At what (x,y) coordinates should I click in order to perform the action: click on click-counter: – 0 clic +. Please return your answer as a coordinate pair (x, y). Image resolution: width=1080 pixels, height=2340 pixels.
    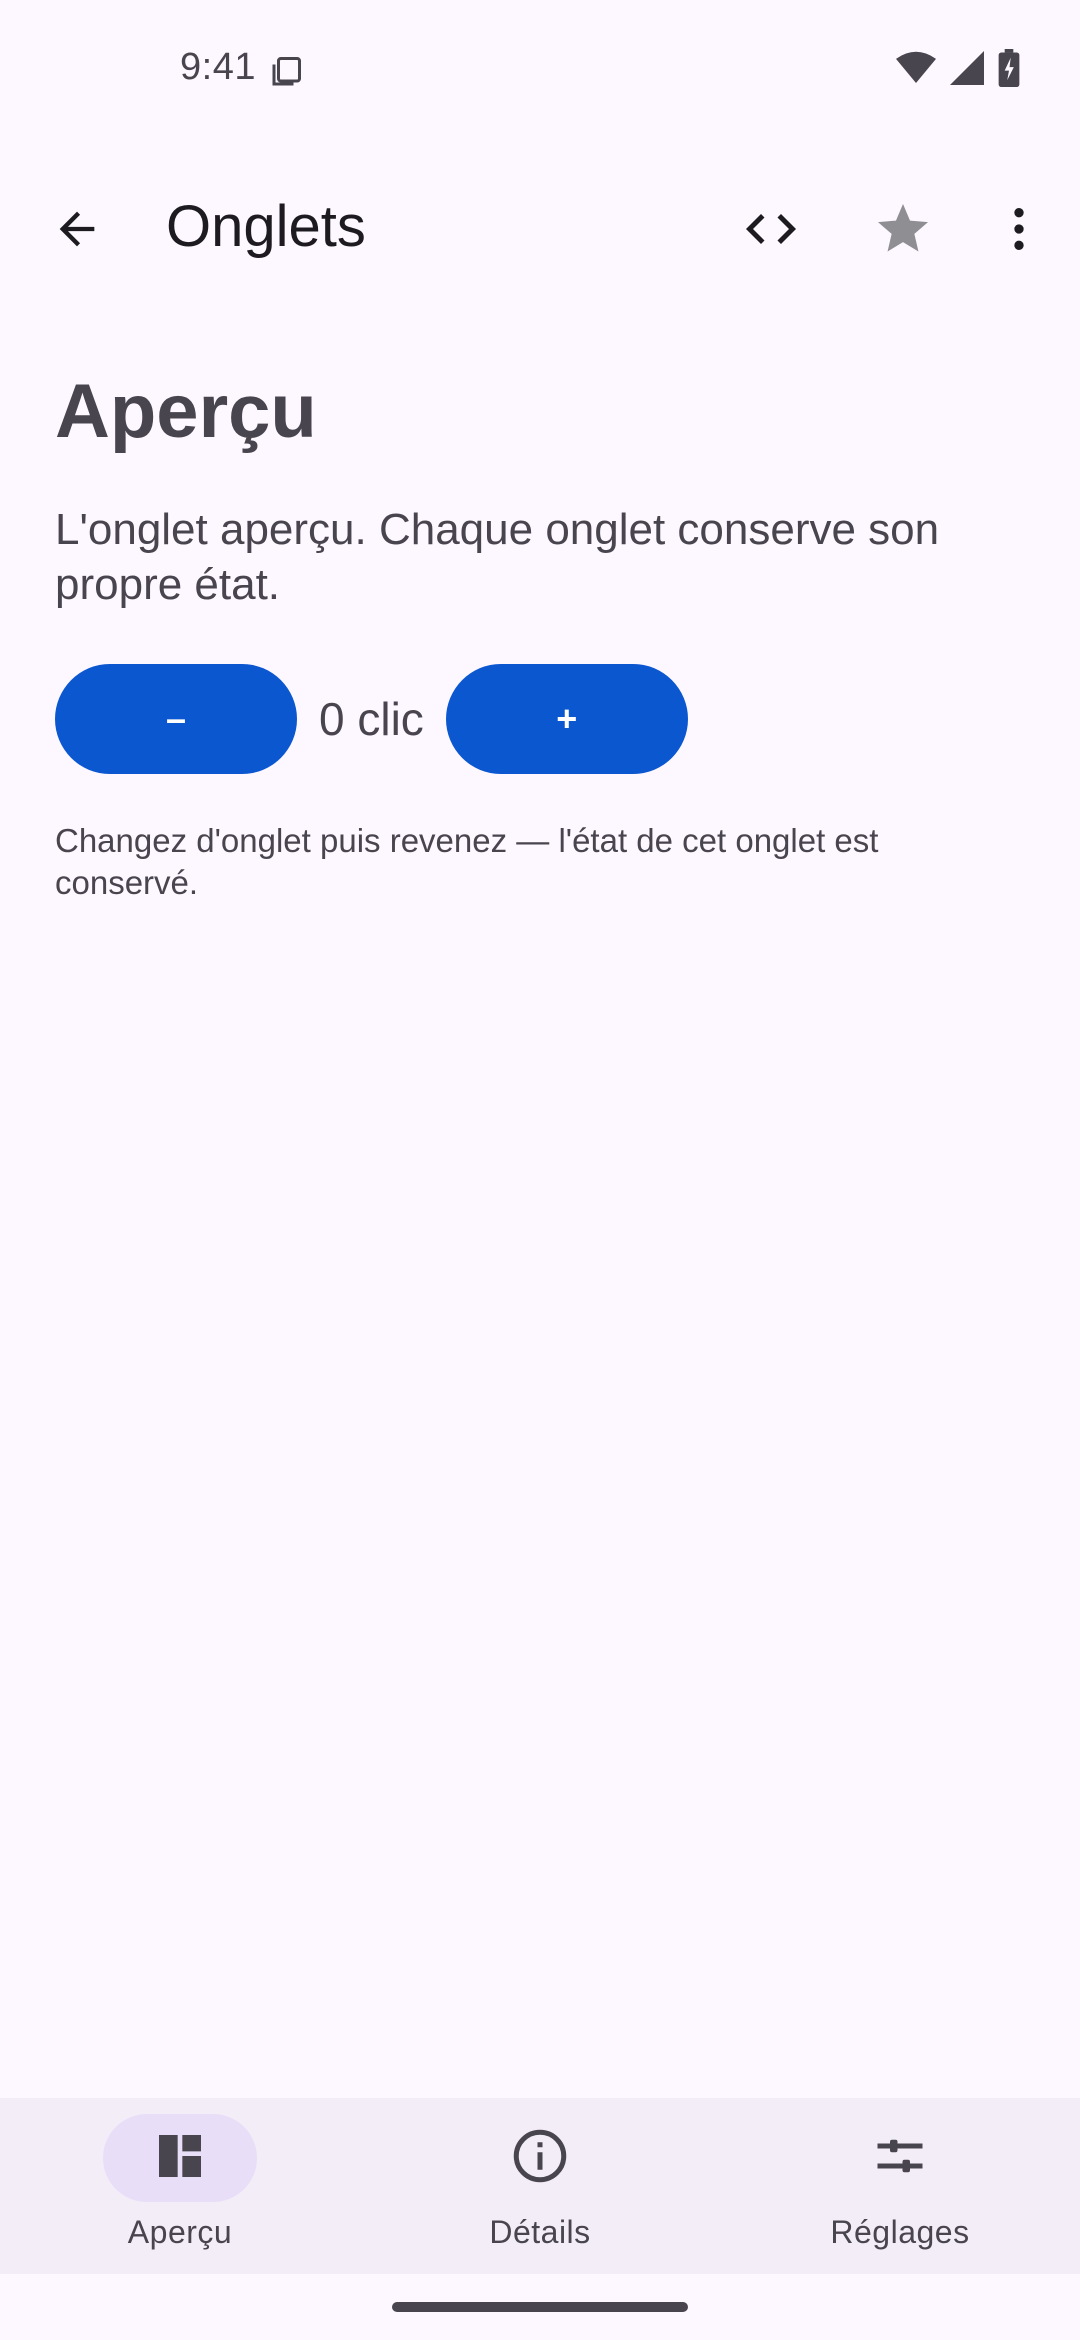
    Looking at the image, I should click on (371, 719).